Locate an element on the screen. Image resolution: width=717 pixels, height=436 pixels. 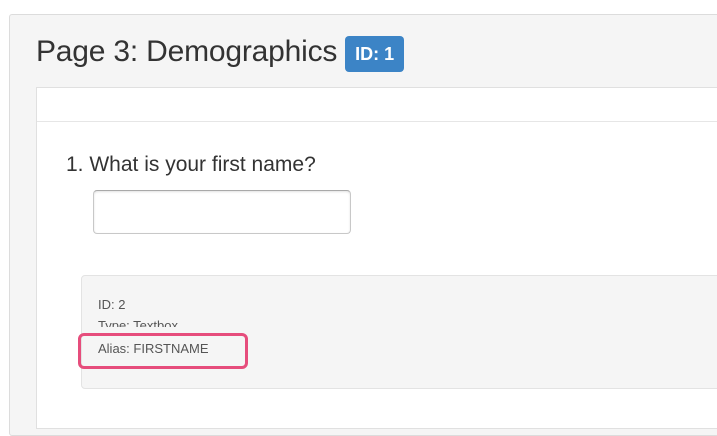
page-title: Page 3: Demographics is located at coordinates (187, 51).